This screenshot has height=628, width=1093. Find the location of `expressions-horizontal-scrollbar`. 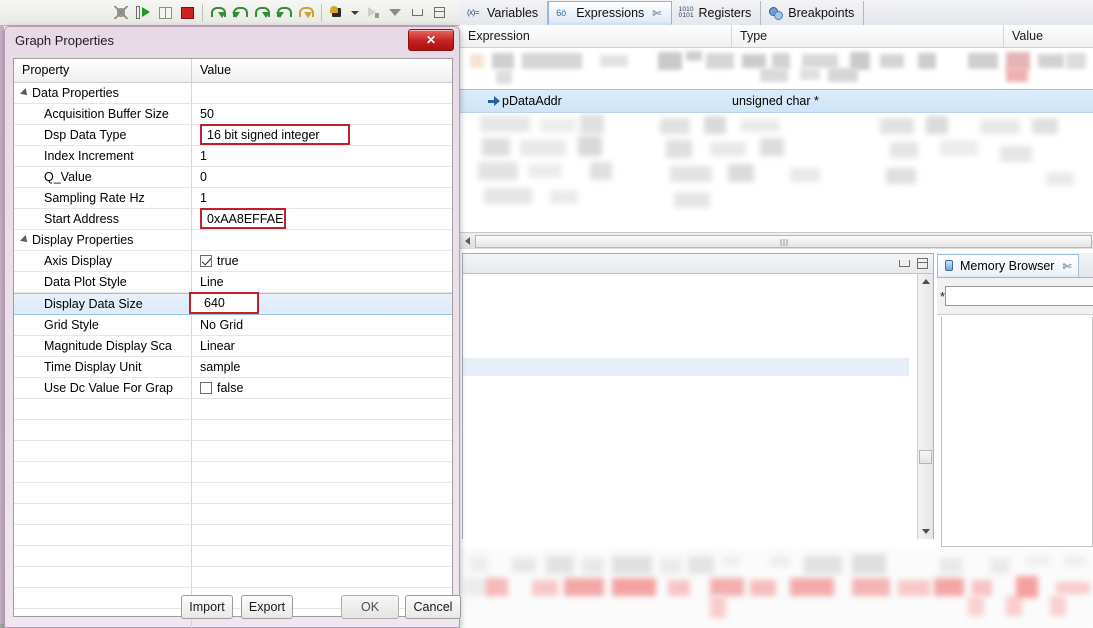

expressions-horizontal-scrollbar is located at coordinates (776, 240).